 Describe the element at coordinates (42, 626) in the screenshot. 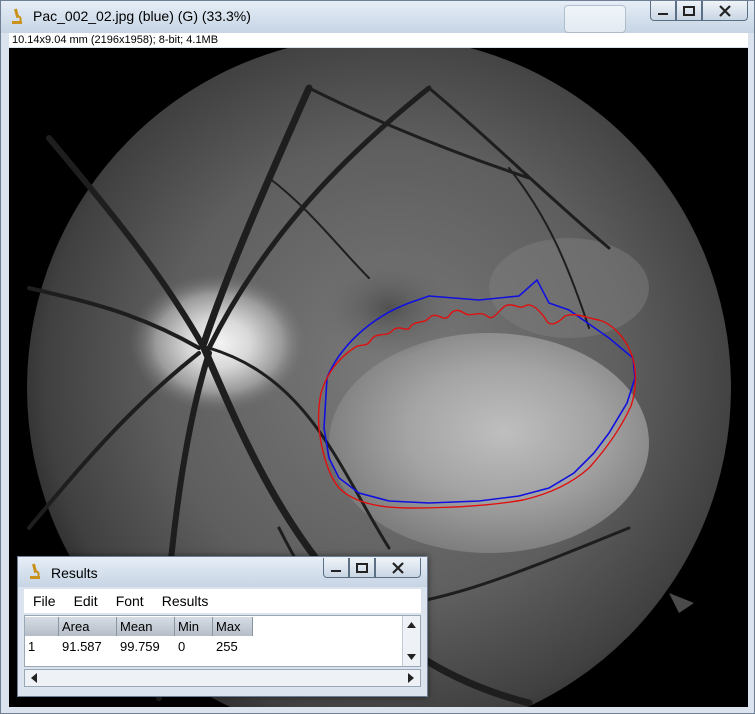

I see `column-header-index` at that location.